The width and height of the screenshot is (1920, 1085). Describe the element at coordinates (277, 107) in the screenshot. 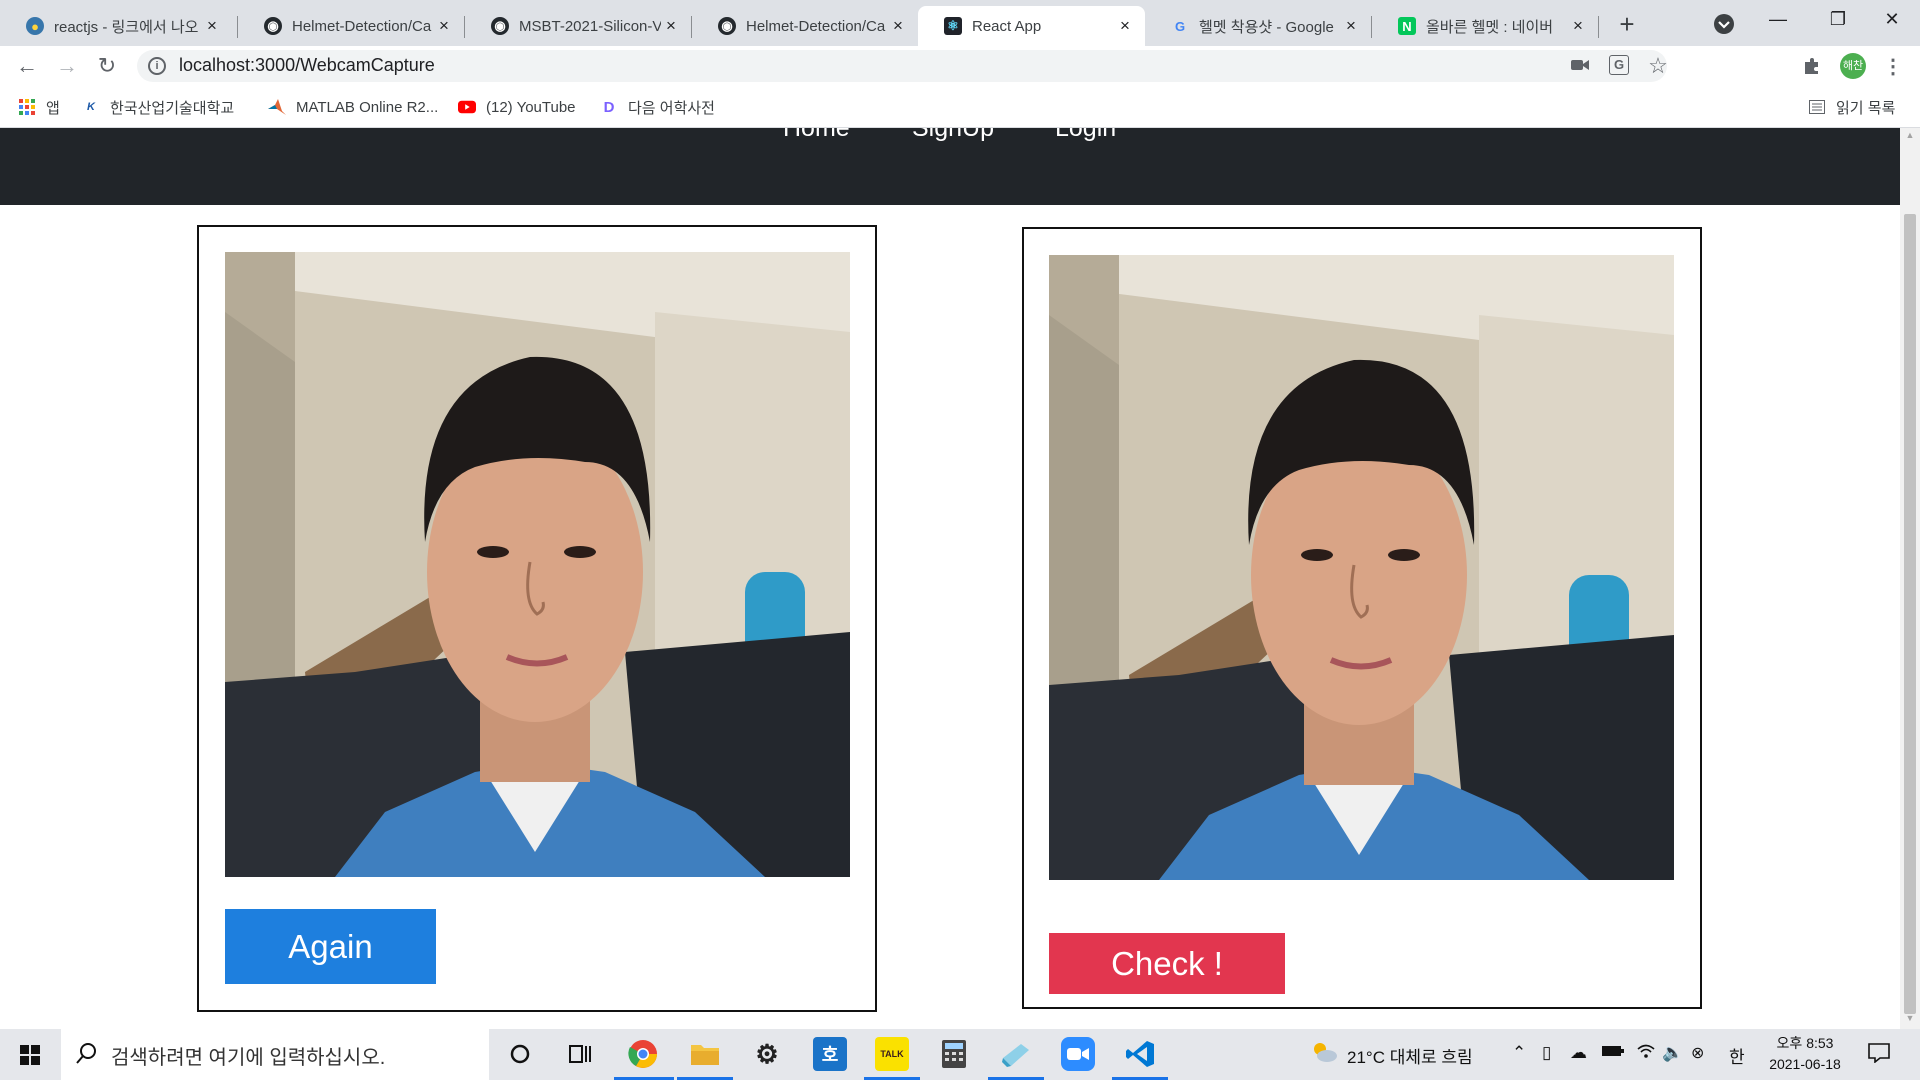

I see `matlab-icon` at that location.